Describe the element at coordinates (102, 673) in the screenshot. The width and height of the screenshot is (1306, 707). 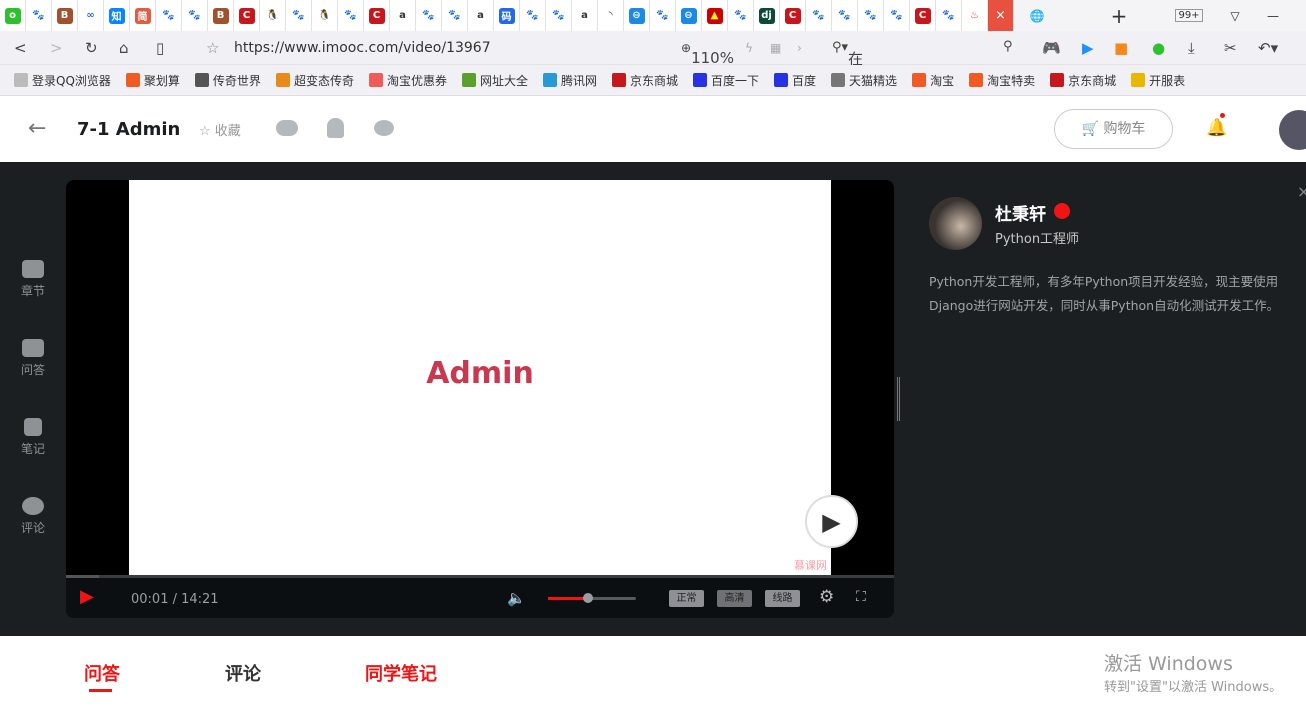
I see `tab-qa: 问答` at that location.